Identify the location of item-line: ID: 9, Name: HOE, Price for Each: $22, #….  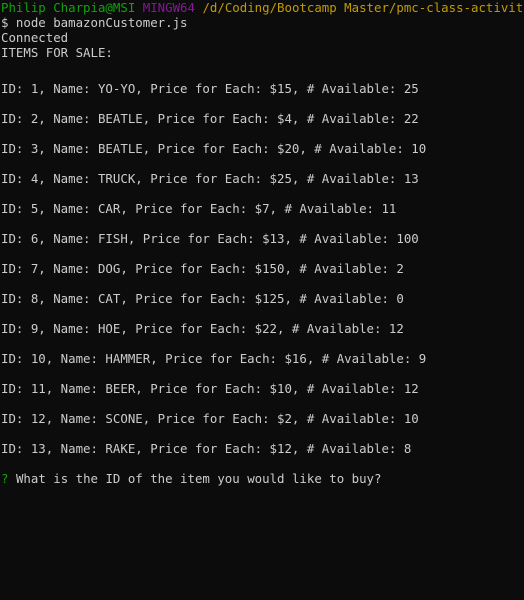
(202, 328).